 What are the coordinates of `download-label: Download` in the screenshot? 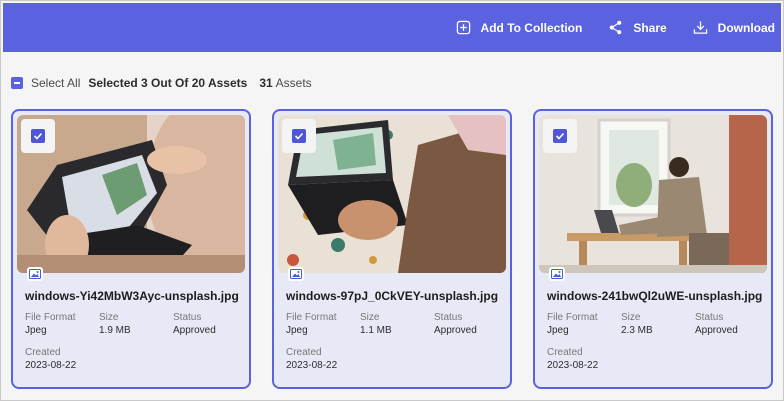 It's located at (746, 27).